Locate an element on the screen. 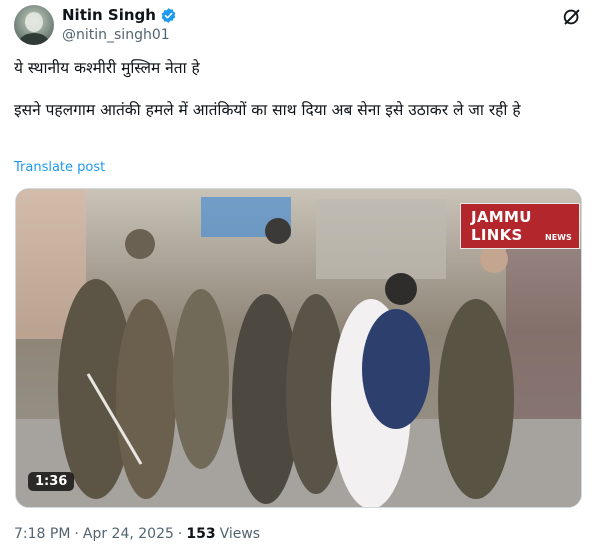 This screenshot has height=554, width=594. post-meta: 7:18 PM · Apr 24, 2025 · 153 Views is located at coordinates (137, 534).